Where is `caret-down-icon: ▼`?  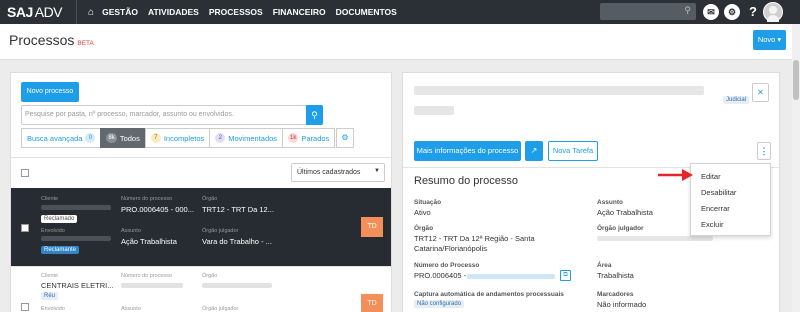
caret-down-icon: ▼ is located at coordinates (377, 171).